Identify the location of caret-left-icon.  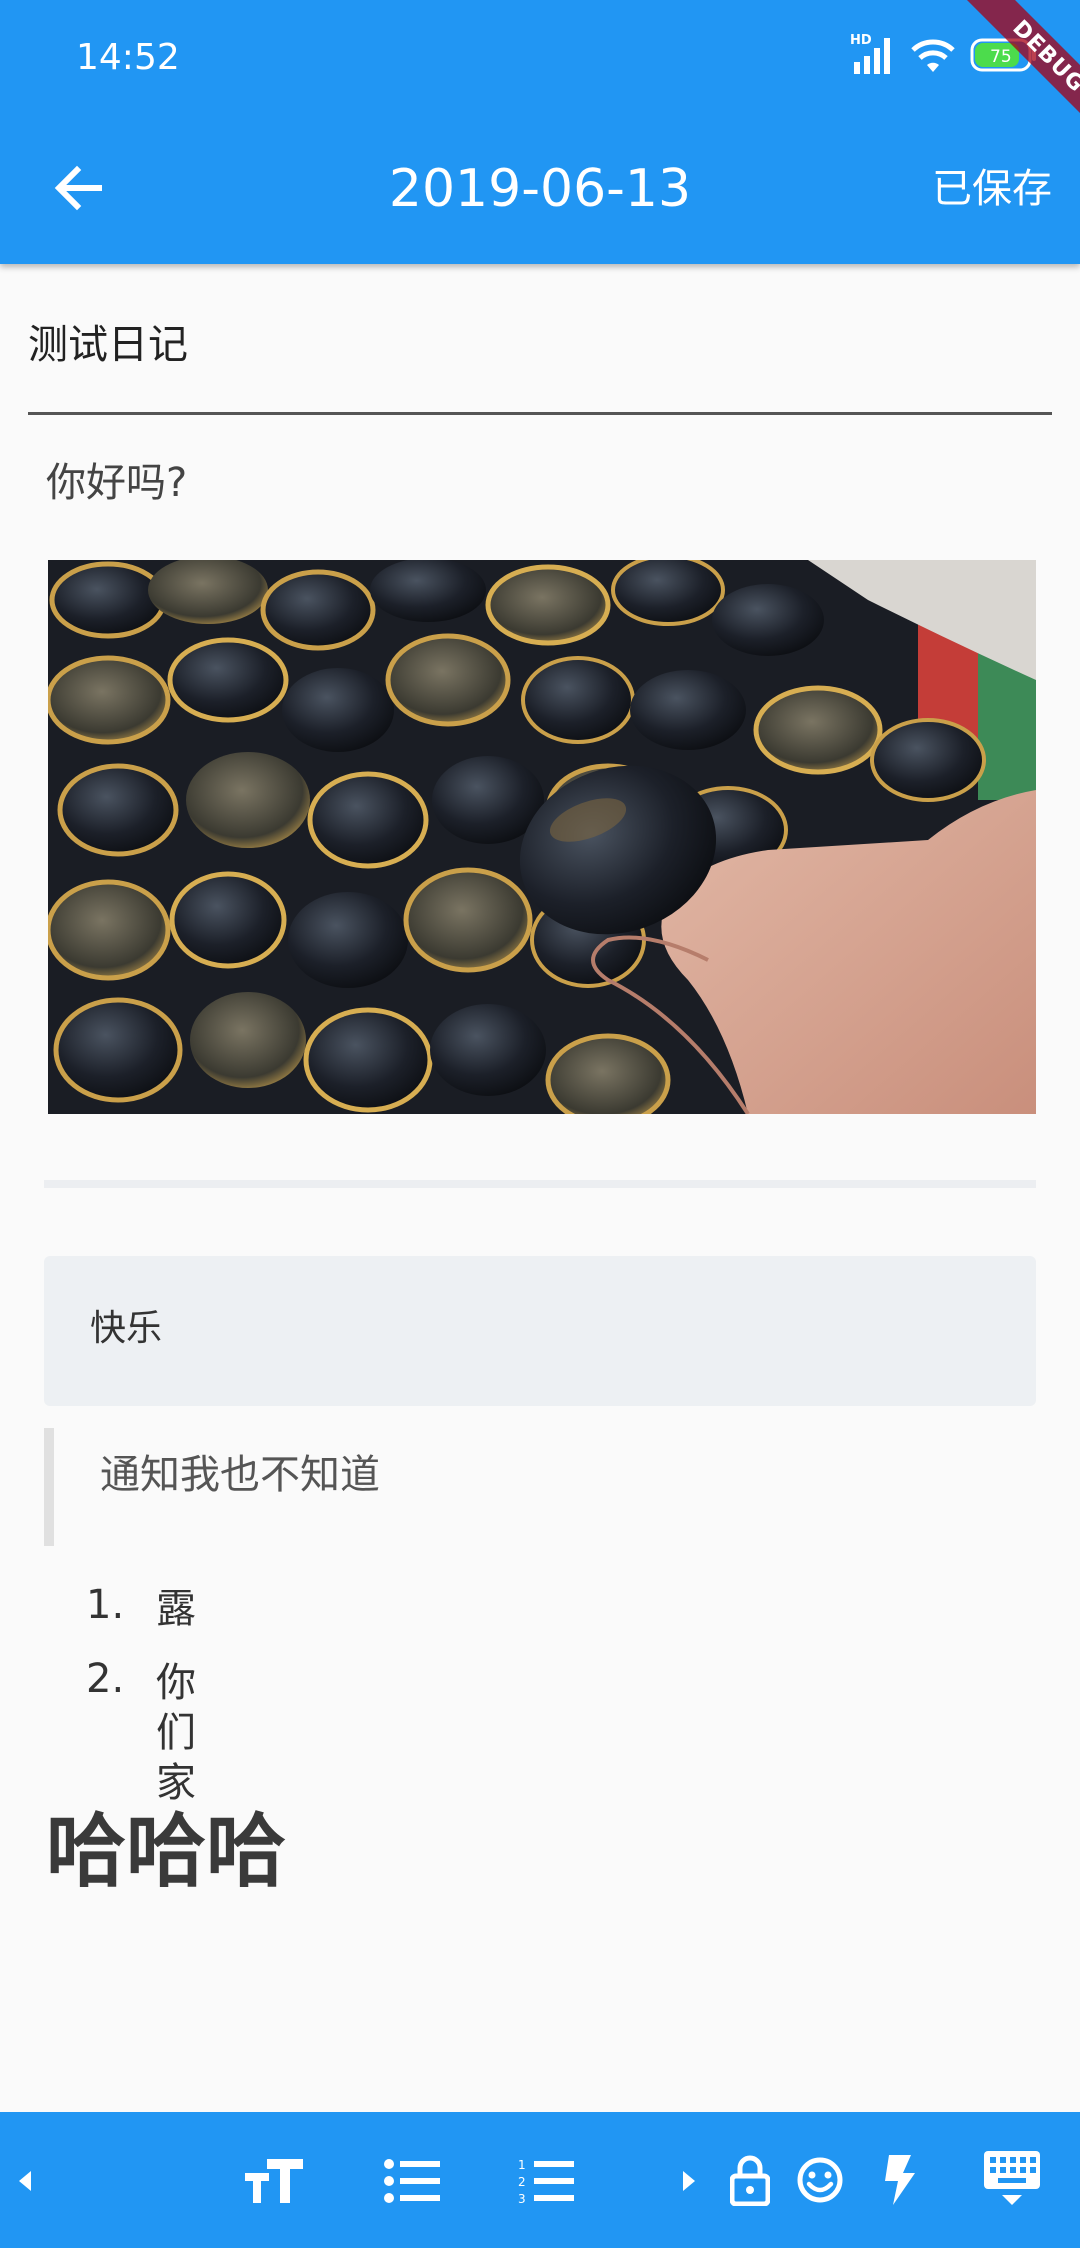
(25, 2181).